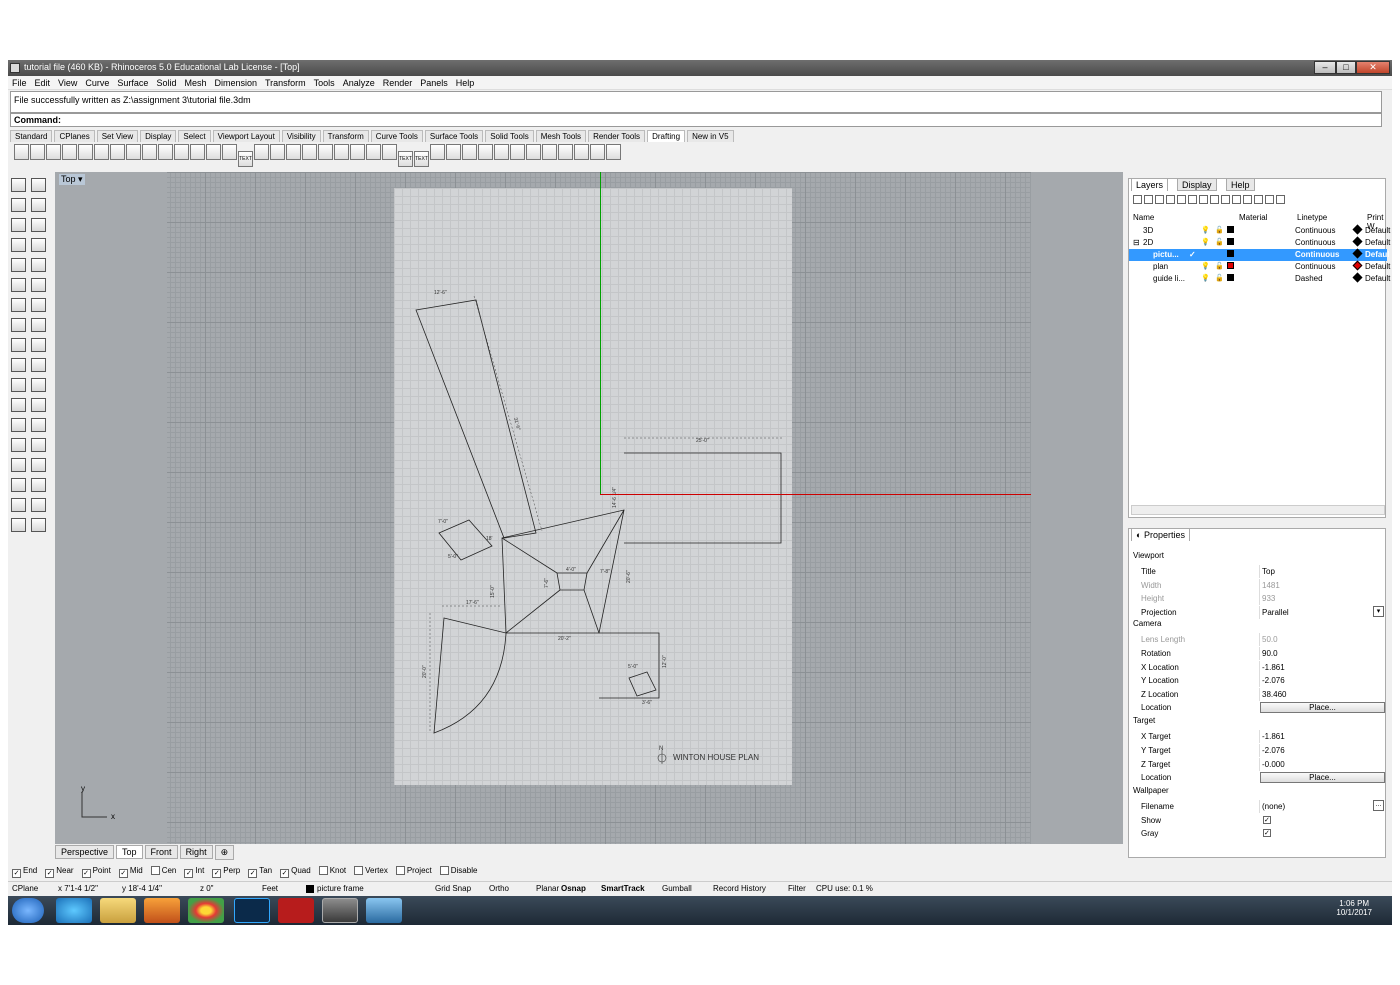 The width and height of the screenshot is (1400, 985). Describe the element at coordinates (226, 872) in the screenshot. I see `osnap-perp: ✓ Perp` at that location.